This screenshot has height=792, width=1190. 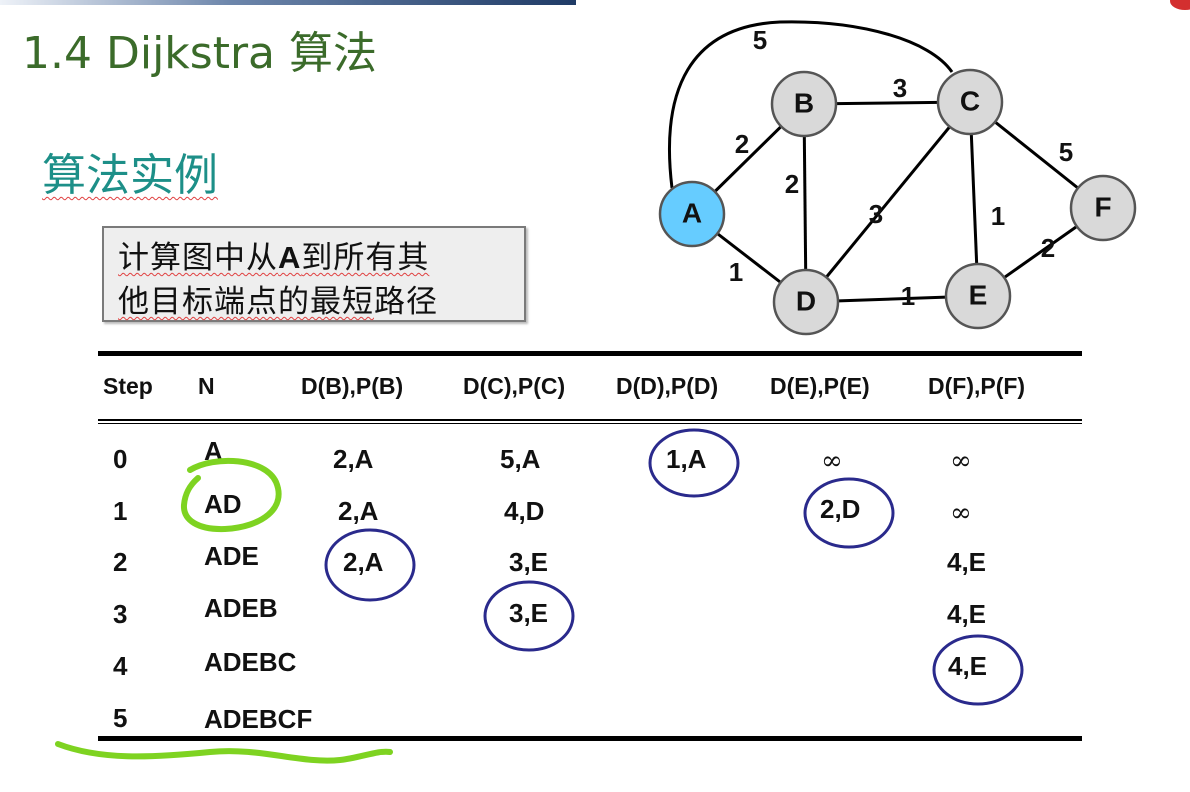 I want to click on node-label-f: F, so click(x=1102, y=206).